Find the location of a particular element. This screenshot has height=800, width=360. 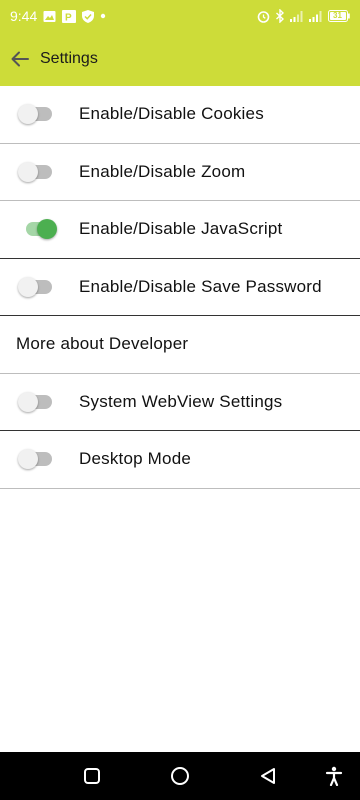

cookies-toggle is located at coordinates (36, 114).